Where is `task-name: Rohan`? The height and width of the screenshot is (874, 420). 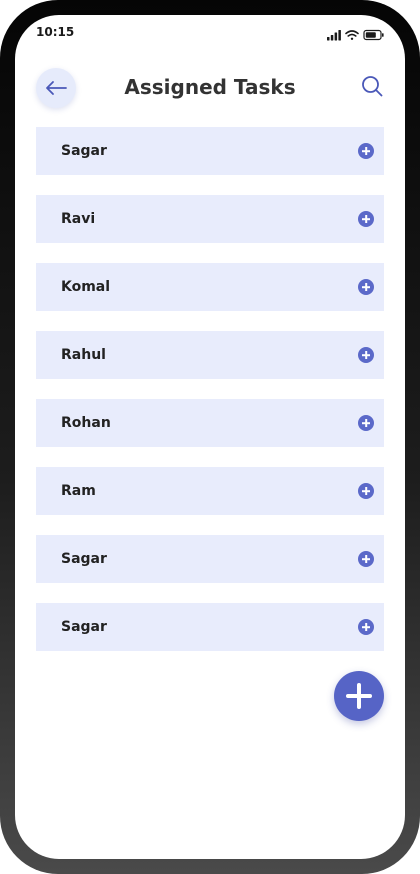
task-name: Rohan is located at coordinates (86, 423).